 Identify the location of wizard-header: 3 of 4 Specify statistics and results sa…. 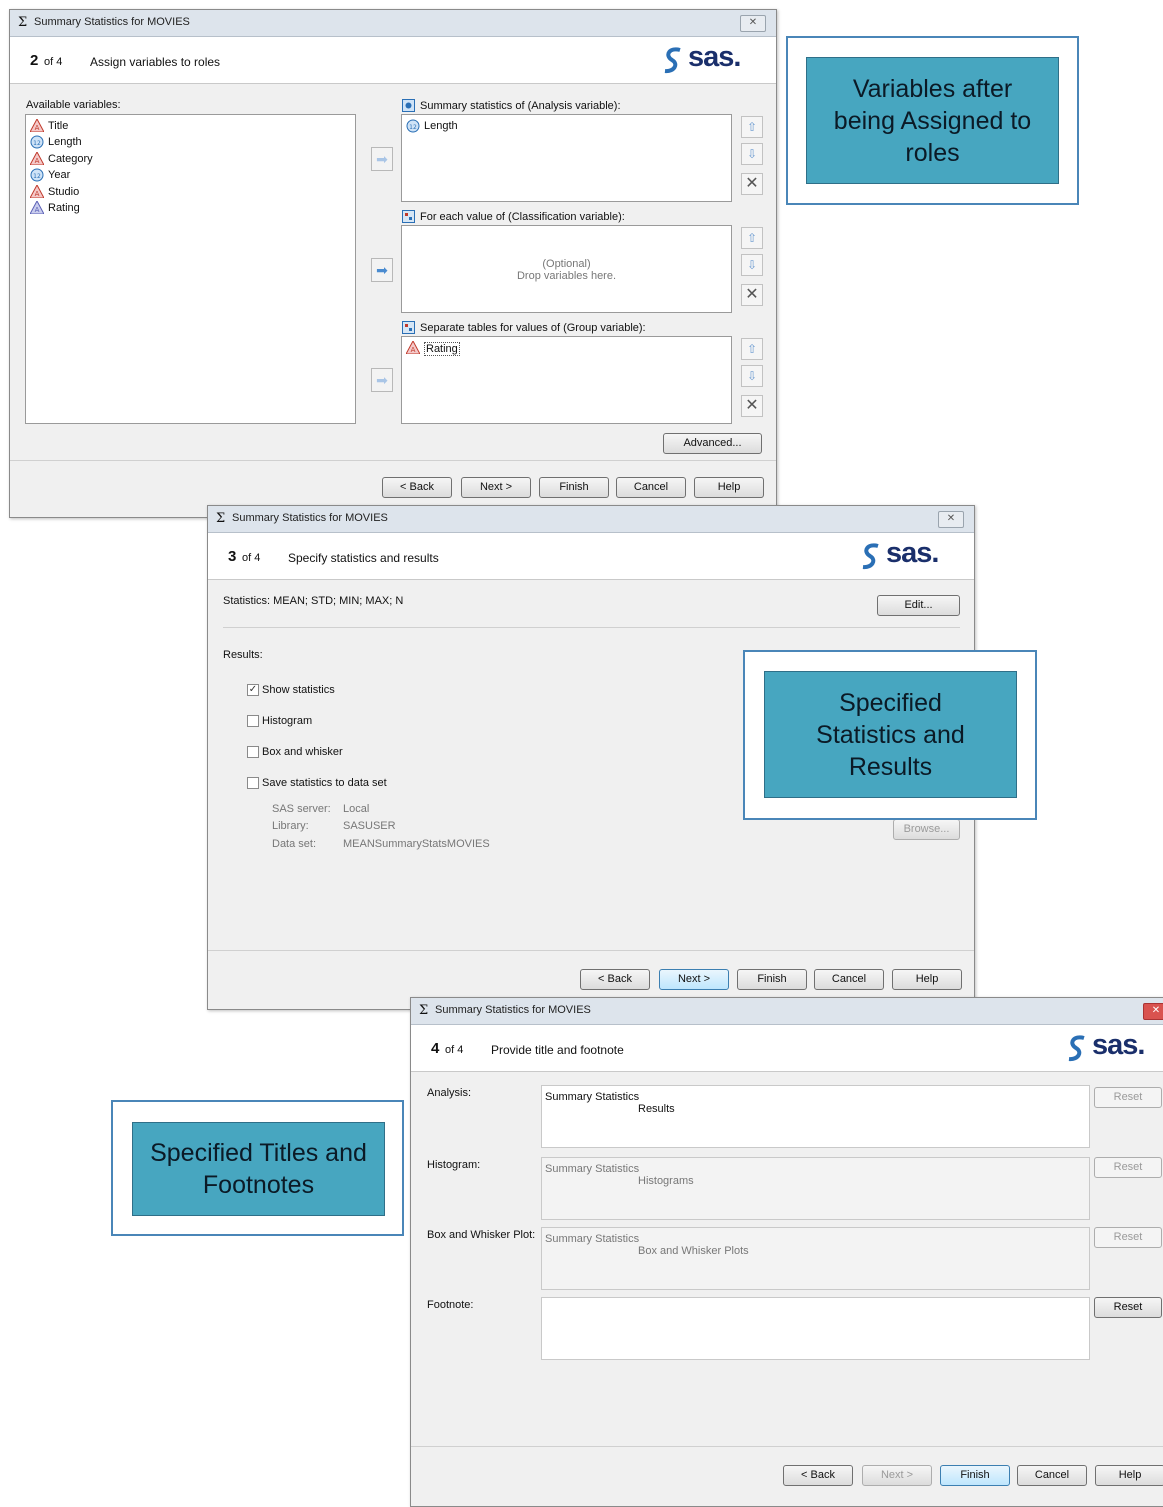
(591, 556).